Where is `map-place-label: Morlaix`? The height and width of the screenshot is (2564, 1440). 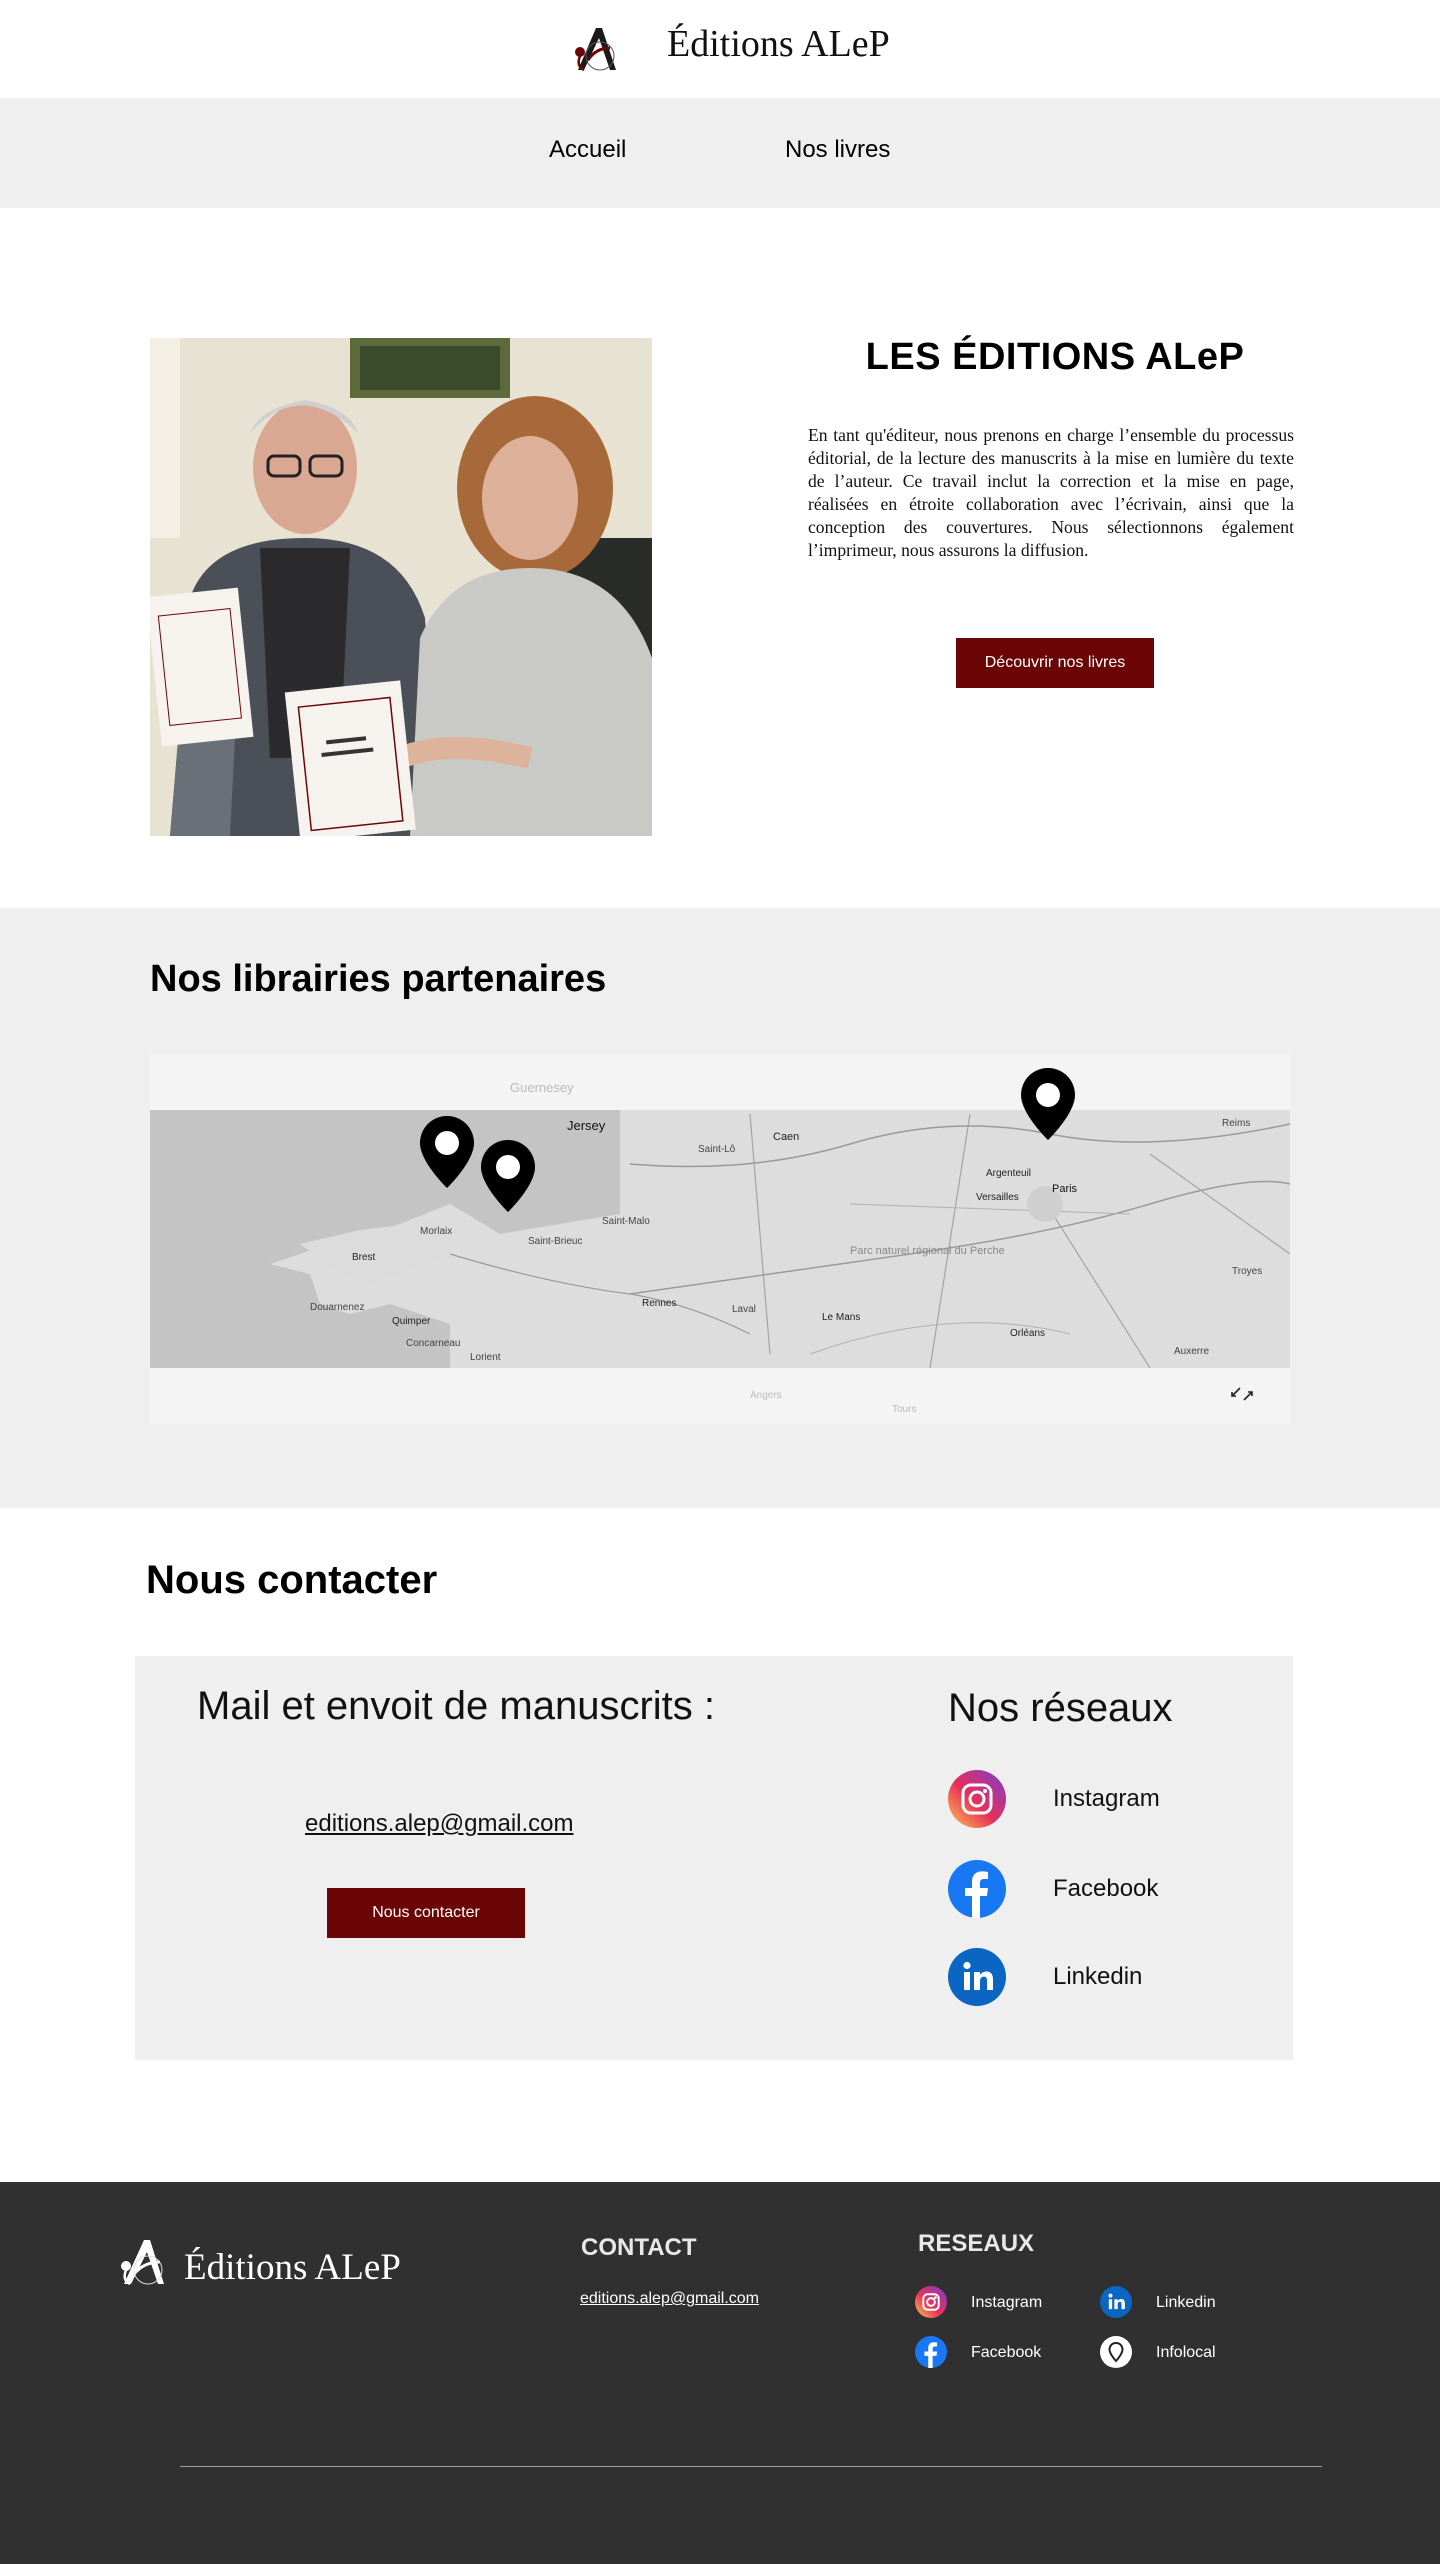
map-place-label: Morlaix is located at coordinates (436, 1231).